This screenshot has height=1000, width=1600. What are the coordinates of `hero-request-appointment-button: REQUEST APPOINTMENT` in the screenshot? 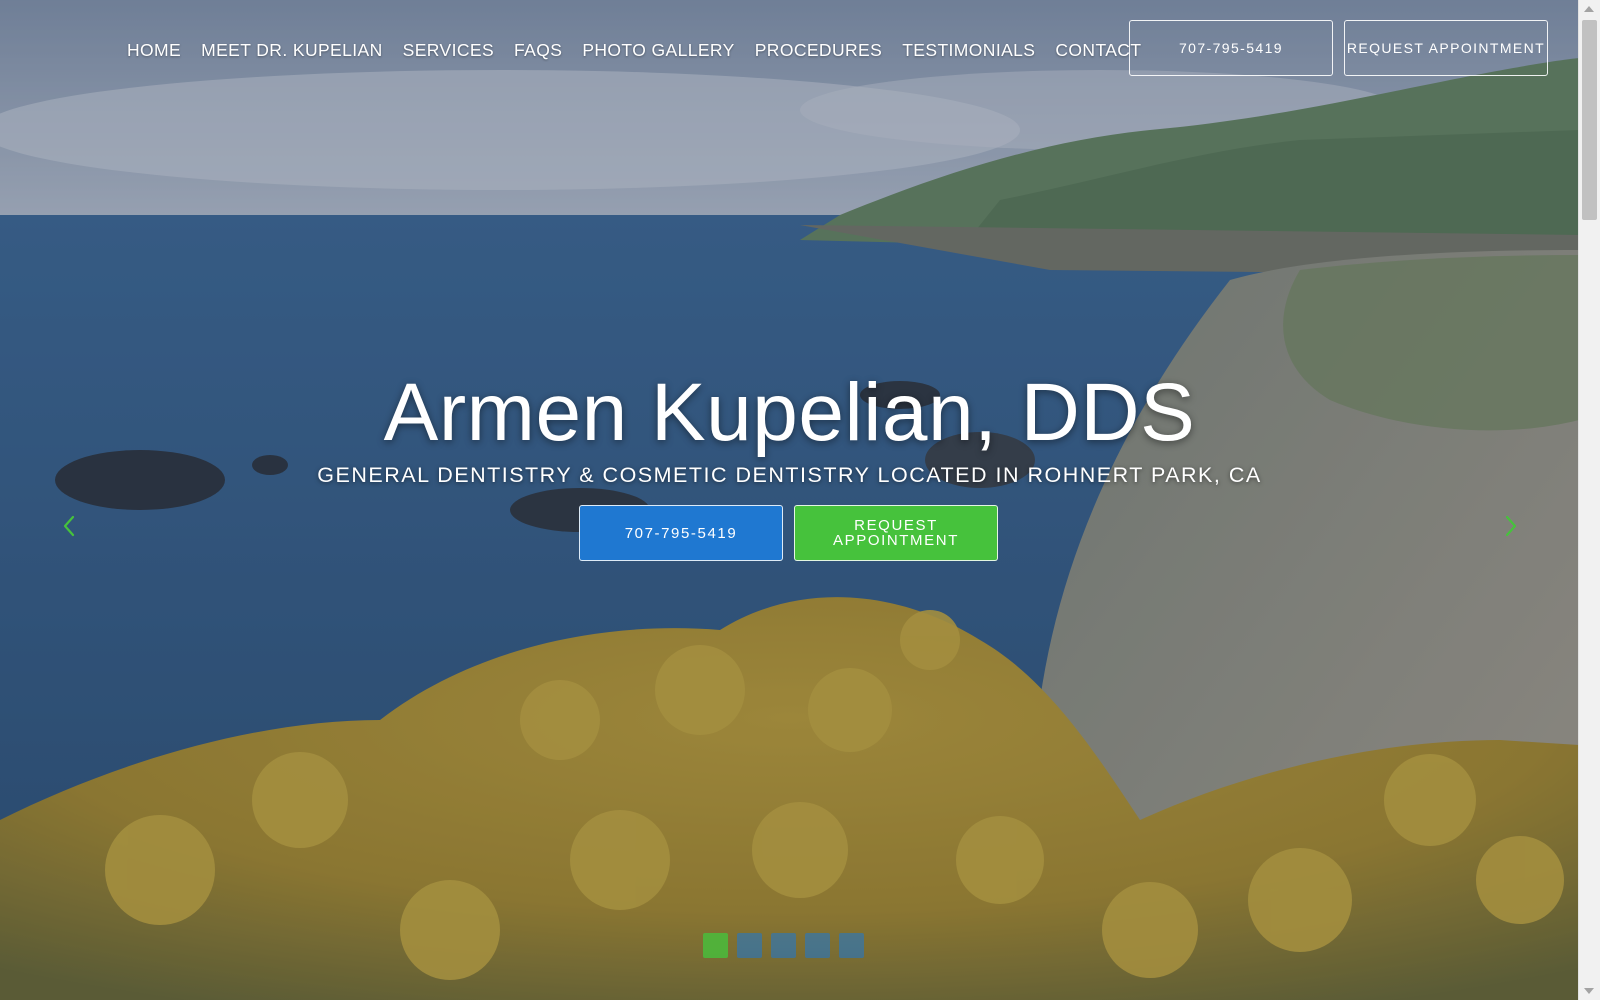 It's located at (896, 533).